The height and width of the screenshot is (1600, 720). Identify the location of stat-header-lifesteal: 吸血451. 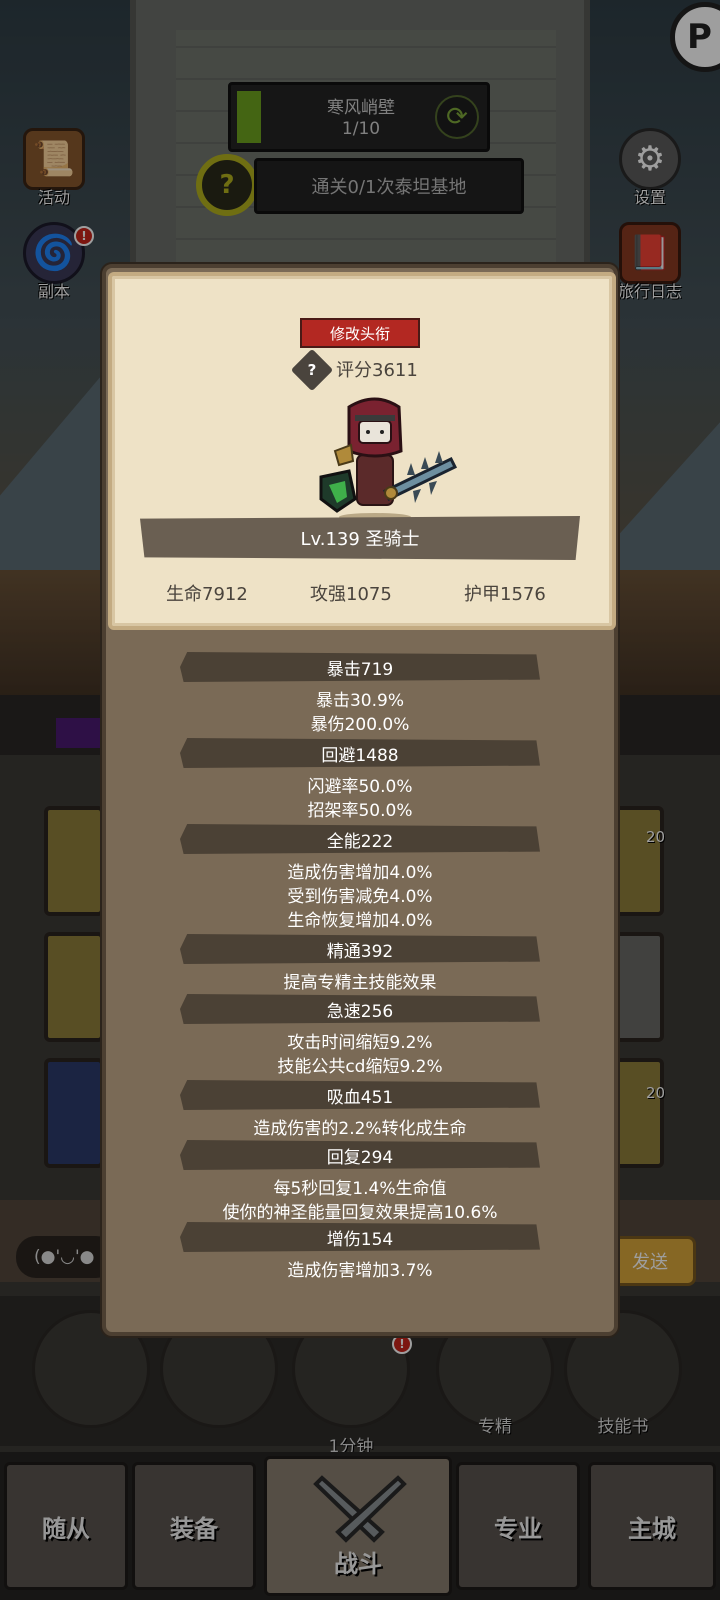
(360, 1095).